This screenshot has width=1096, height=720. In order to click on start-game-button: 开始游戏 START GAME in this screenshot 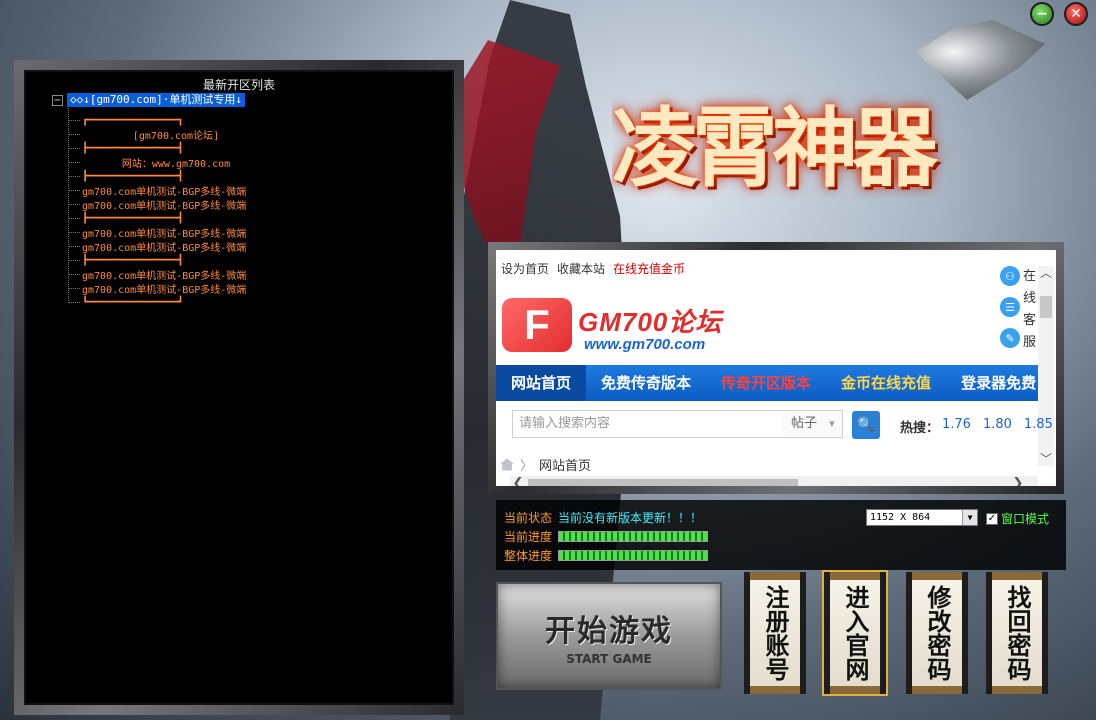, I will do `click(609, 636)`.